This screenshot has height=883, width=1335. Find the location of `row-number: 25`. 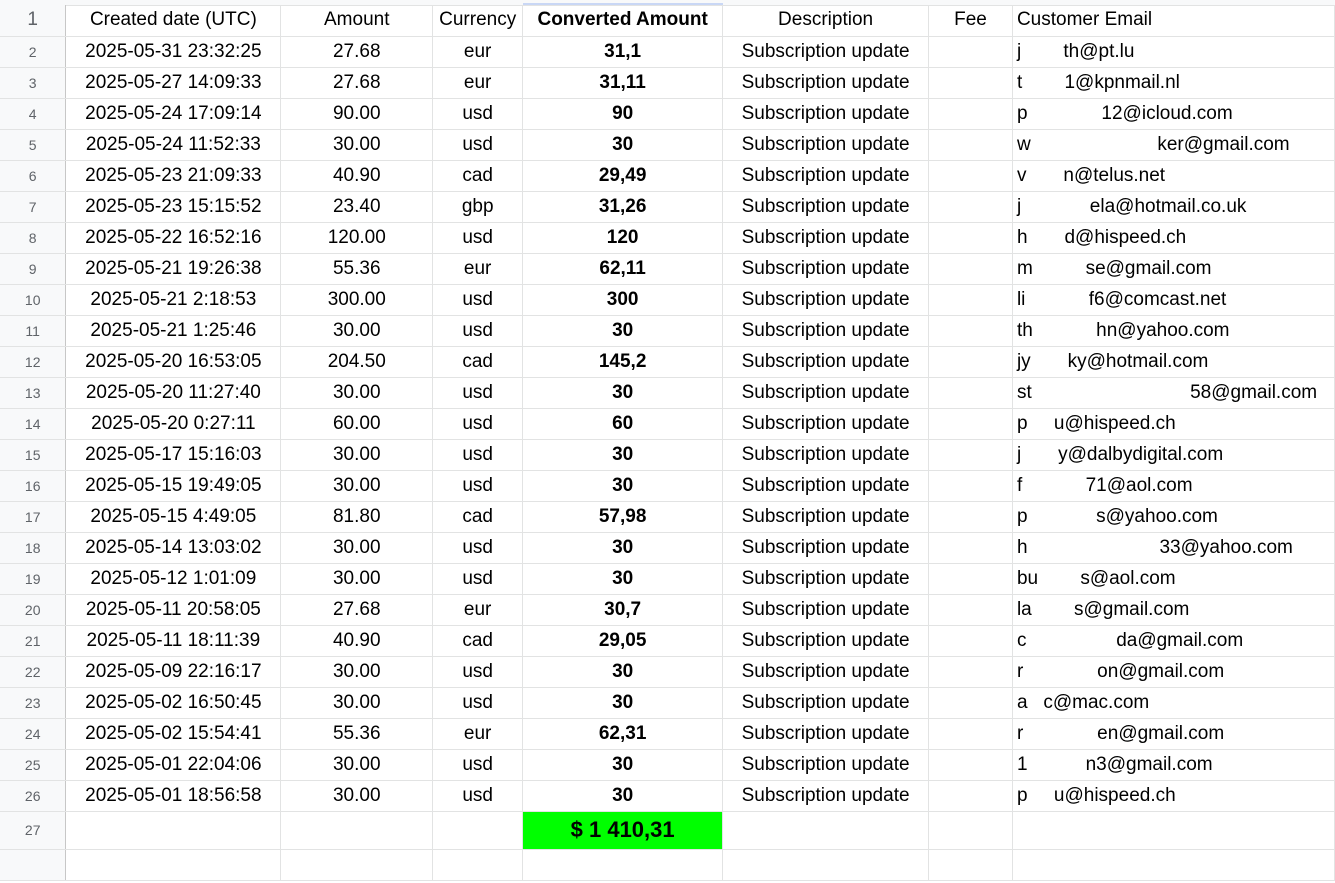

row-number: 25 is located at coordinates (33, 765).